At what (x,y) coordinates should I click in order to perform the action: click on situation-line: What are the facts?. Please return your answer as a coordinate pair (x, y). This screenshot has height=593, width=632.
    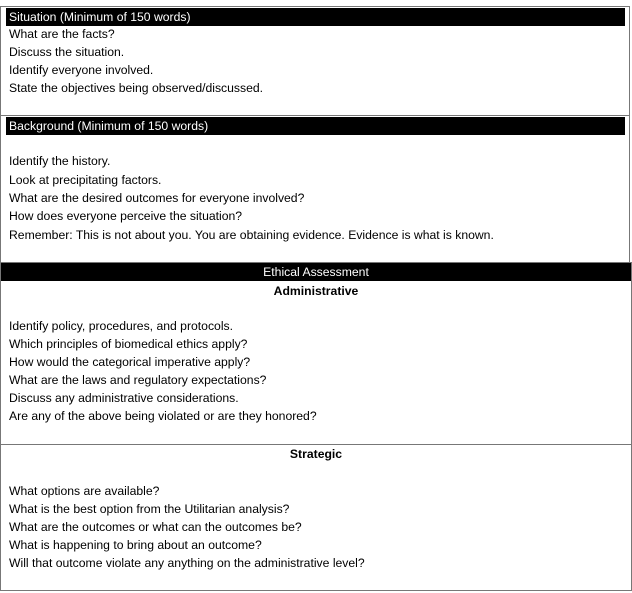
    Looking at the image, I should click on (62, 34).